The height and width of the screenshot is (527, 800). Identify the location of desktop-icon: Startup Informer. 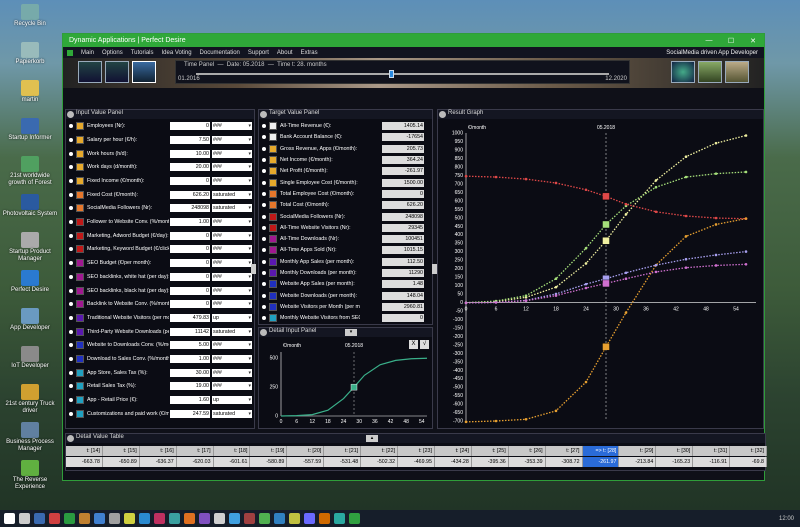
(30, 130).